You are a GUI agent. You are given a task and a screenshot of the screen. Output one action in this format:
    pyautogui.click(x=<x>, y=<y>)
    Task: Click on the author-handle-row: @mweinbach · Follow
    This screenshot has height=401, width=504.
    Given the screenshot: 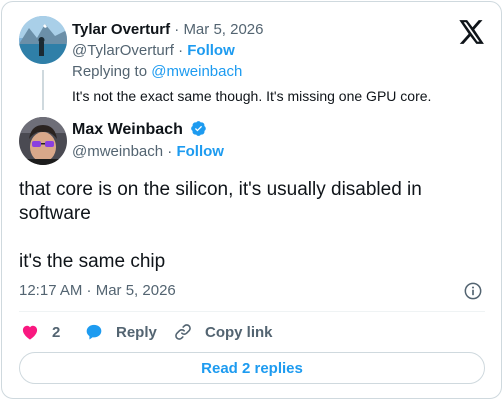 What is the action you would take?
    pyautogui.click(x=148, y=152)
    